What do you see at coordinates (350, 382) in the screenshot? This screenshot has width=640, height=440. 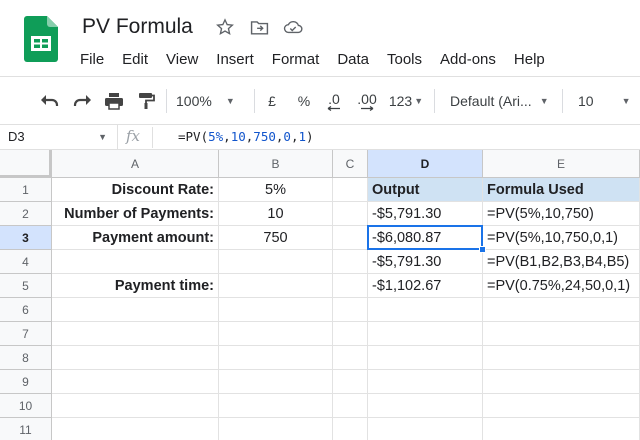 I see `cell-c9` at bounding box center [350, 382].